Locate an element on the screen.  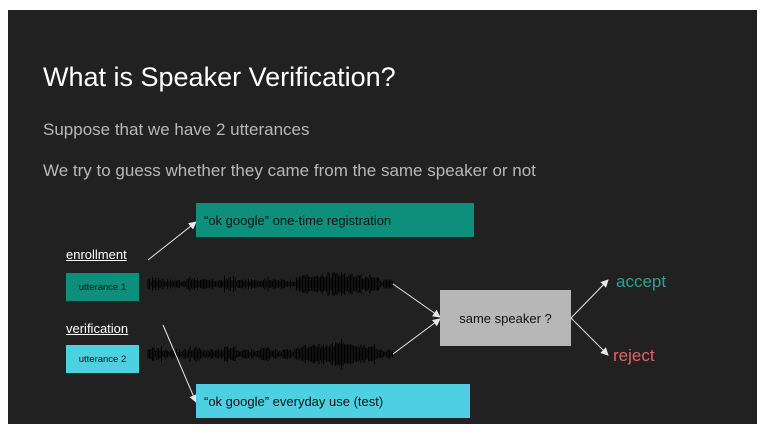
arrow-verification-to-note is located at coordinates (179, 363).